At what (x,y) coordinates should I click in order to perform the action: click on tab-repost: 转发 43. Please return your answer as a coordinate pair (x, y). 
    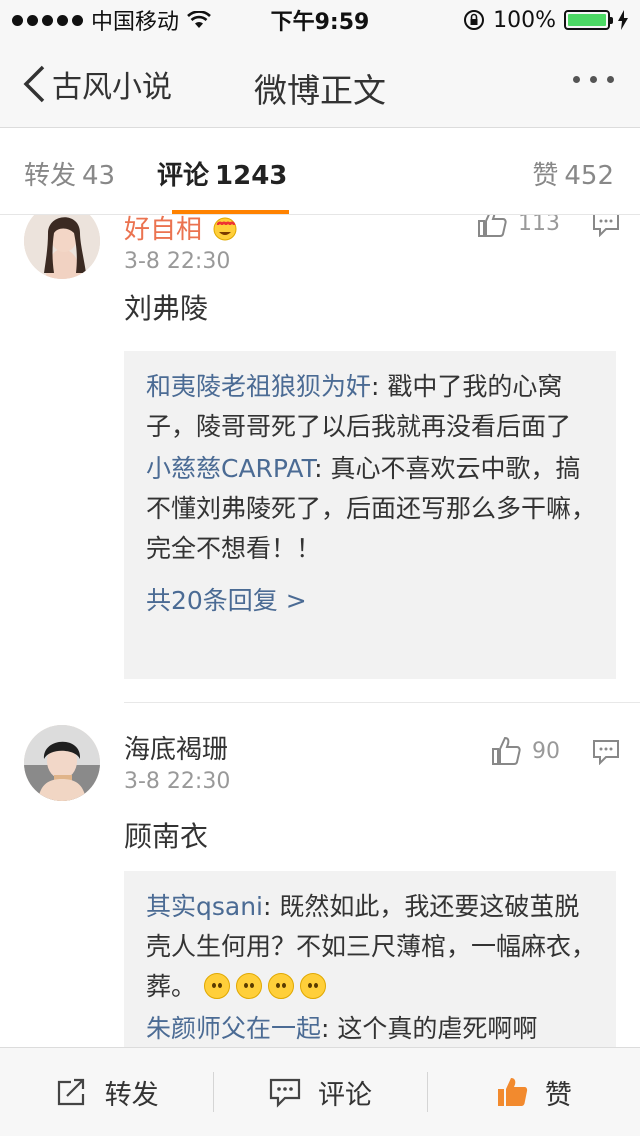
    Looking at the image, I should click on (69, 173).